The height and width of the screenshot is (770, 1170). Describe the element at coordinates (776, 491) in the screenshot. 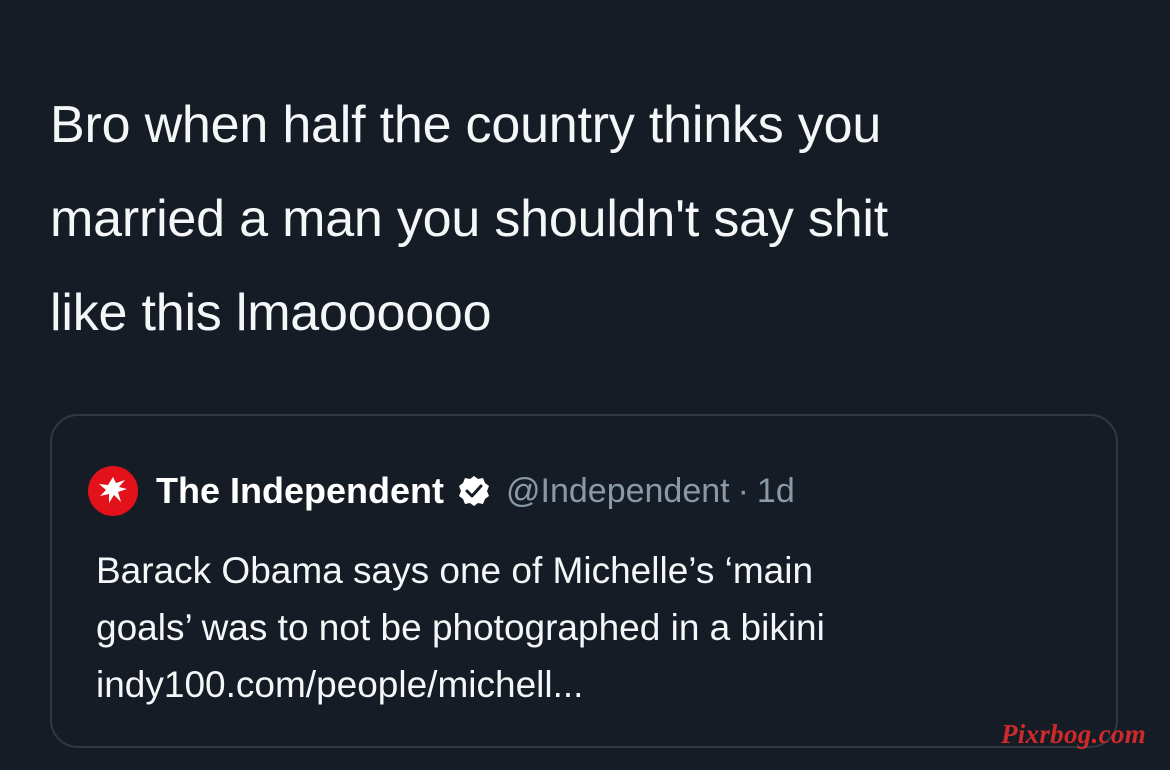

I see `timestamp: 1d` at that location.